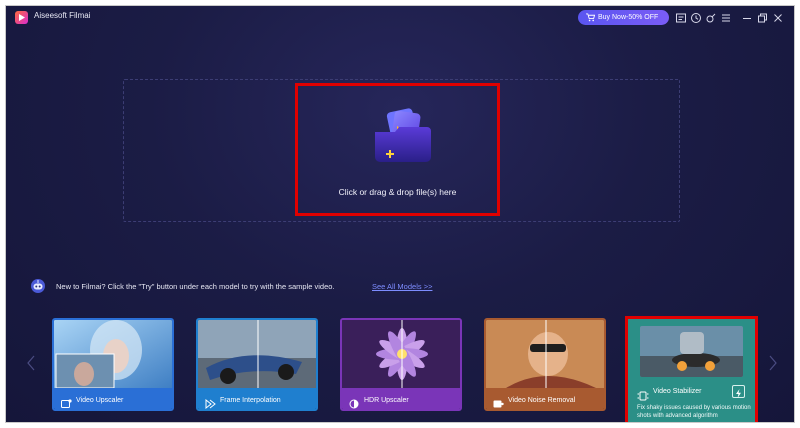 This screenshot has width=800, height=428. Describe the element at coordinates (773, 363) in the screenshot. I see `carousel-next-icon` at that location.